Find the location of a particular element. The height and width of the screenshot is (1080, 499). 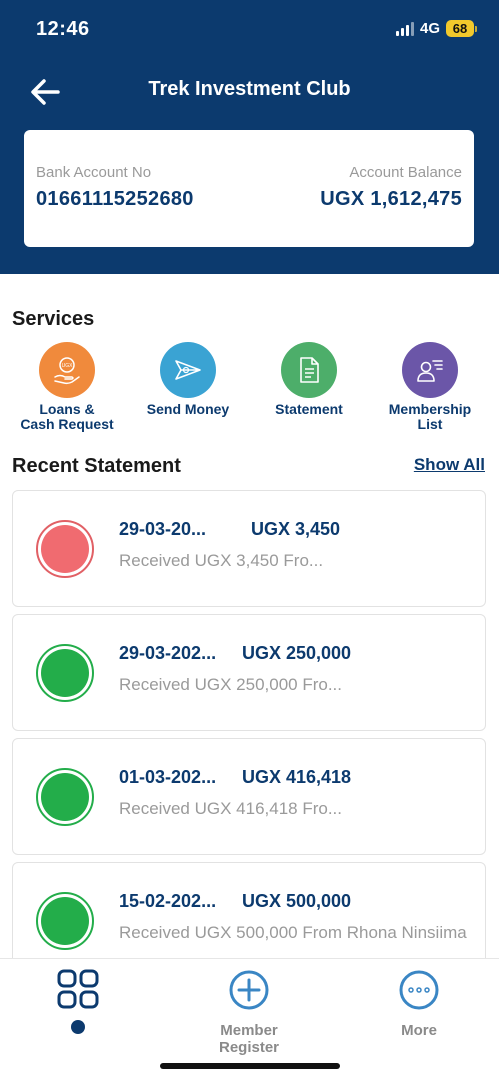

statement-amount: UGX 3,450 is located at coordinates (296, 529).